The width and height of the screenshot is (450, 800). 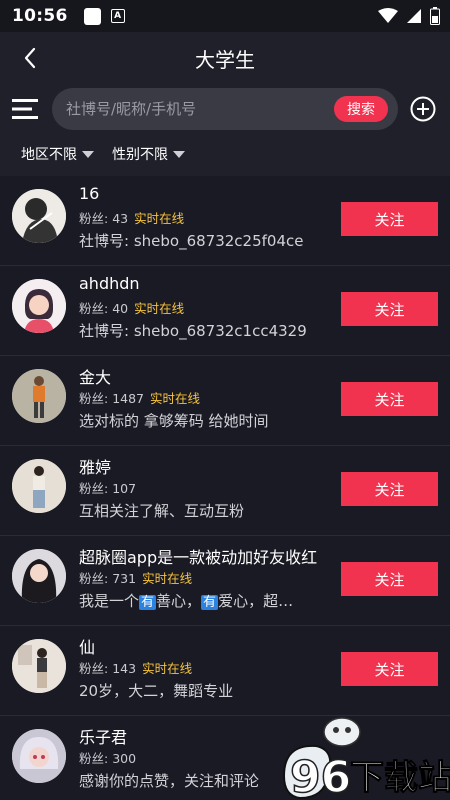 I want to click on fans-count: 731, so click(x=124, y=578).